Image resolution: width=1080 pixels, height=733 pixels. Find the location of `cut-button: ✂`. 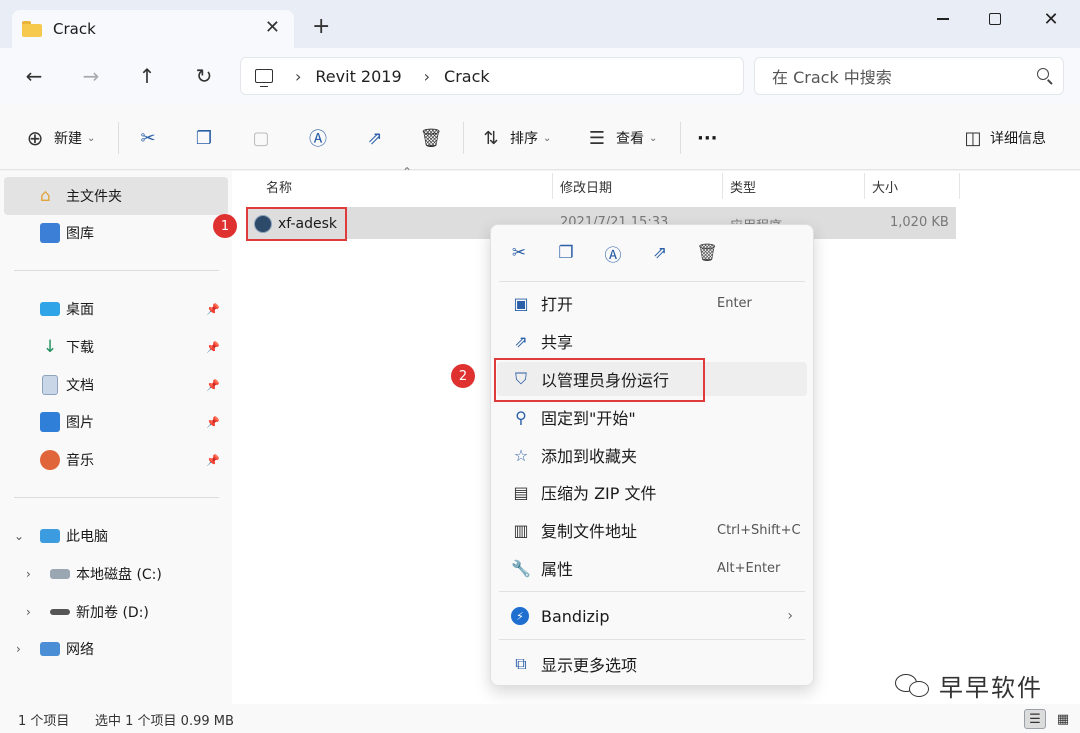

cut-button: ✂ is located at coordinates (148, 138).